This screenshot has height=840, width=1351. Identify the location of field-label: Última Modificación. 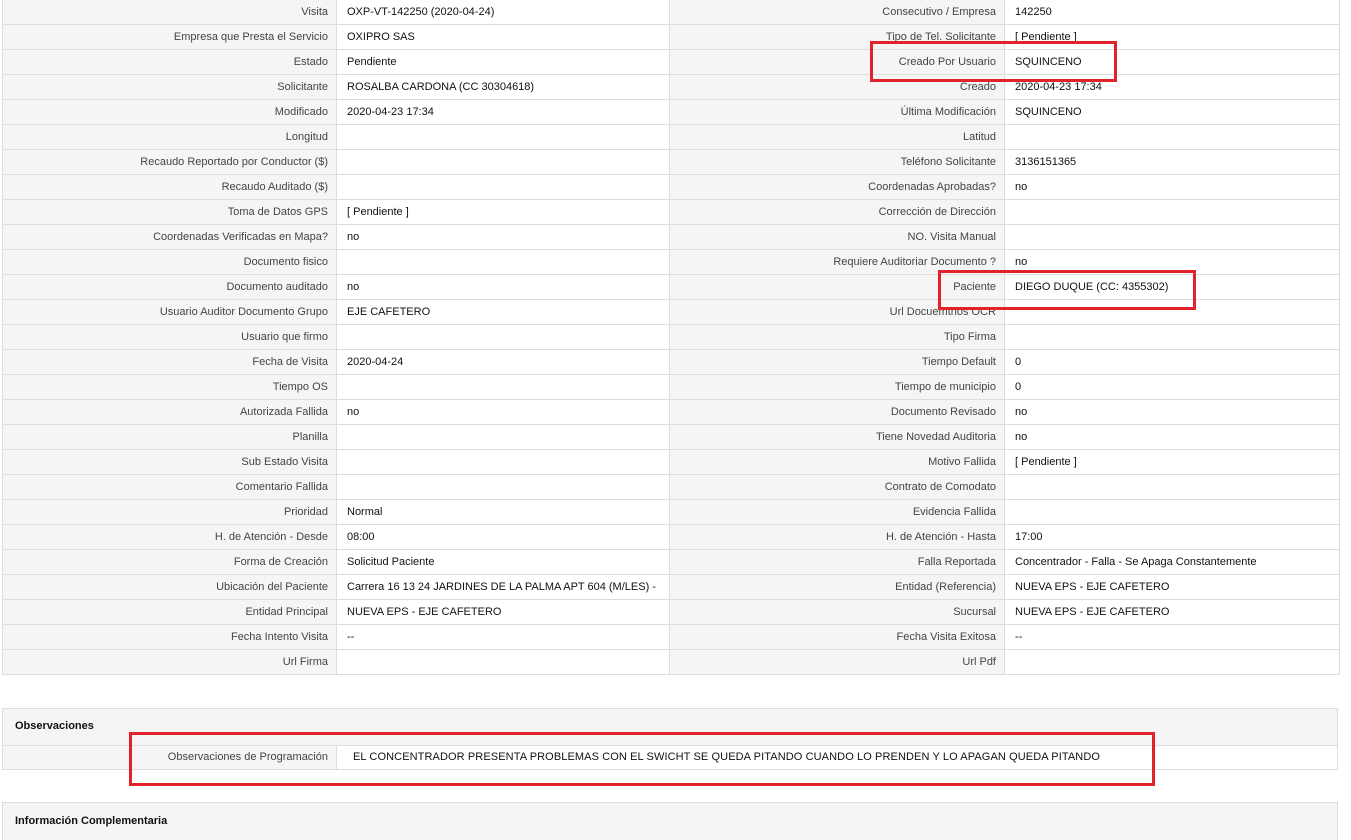
(837, 112).